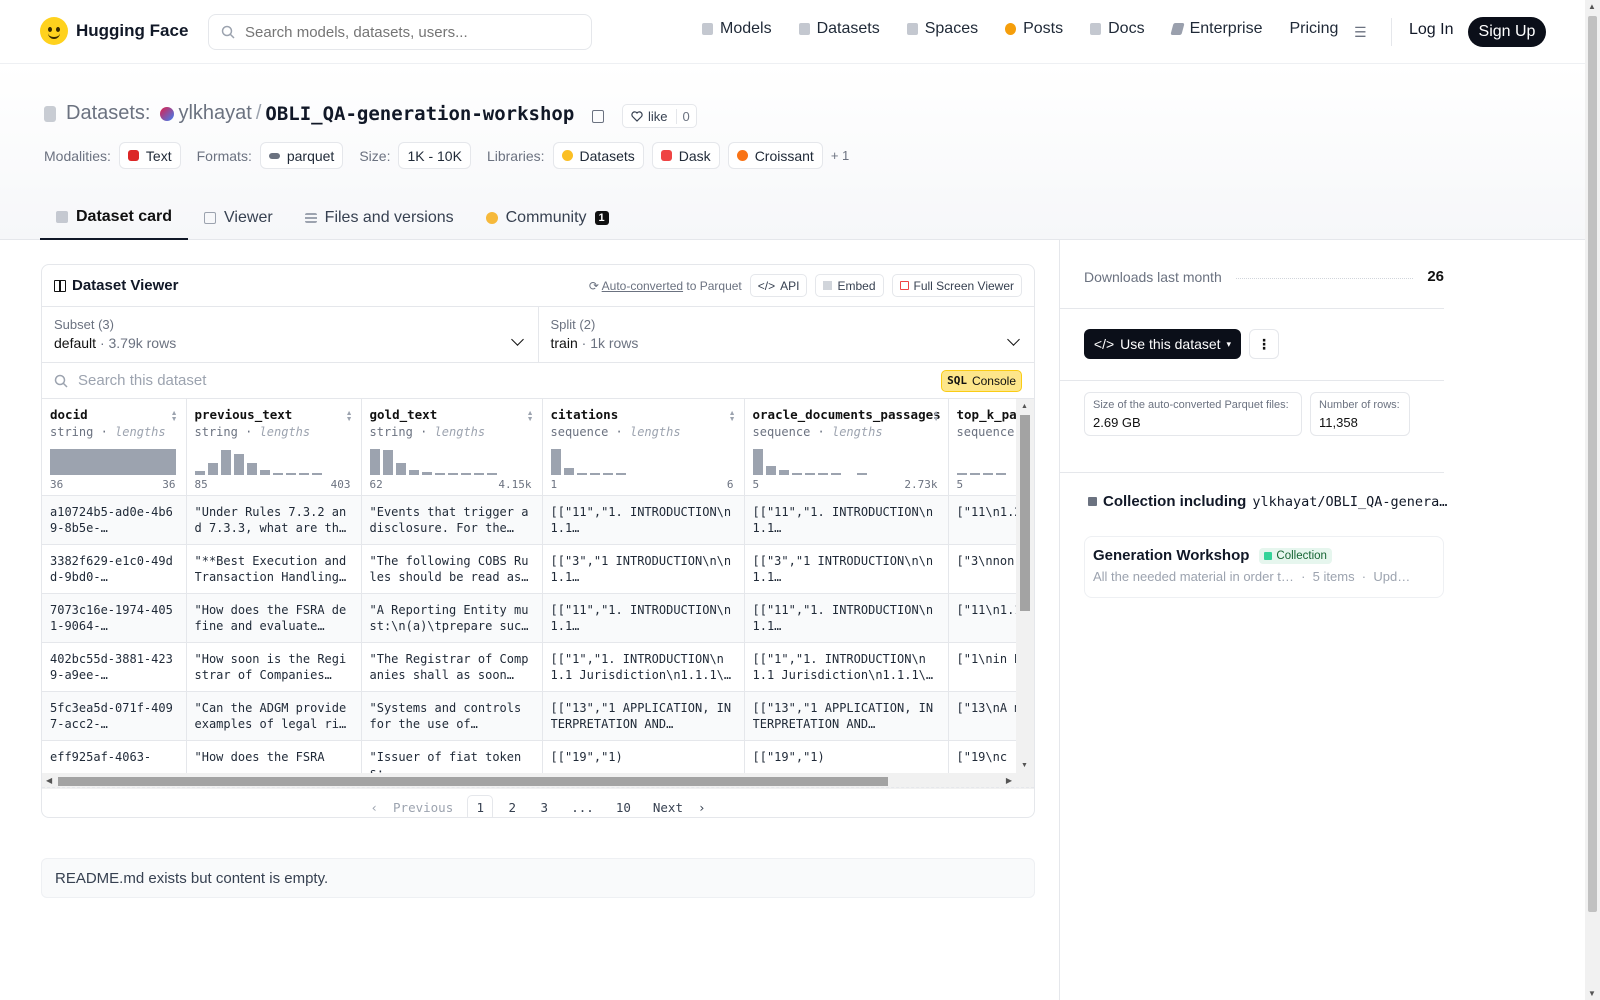 This screenshot has height=1000, width=1600. Describe the element at coordinates (685, 155) in the screenshot. I see `tag-dask: Dask` at that location.